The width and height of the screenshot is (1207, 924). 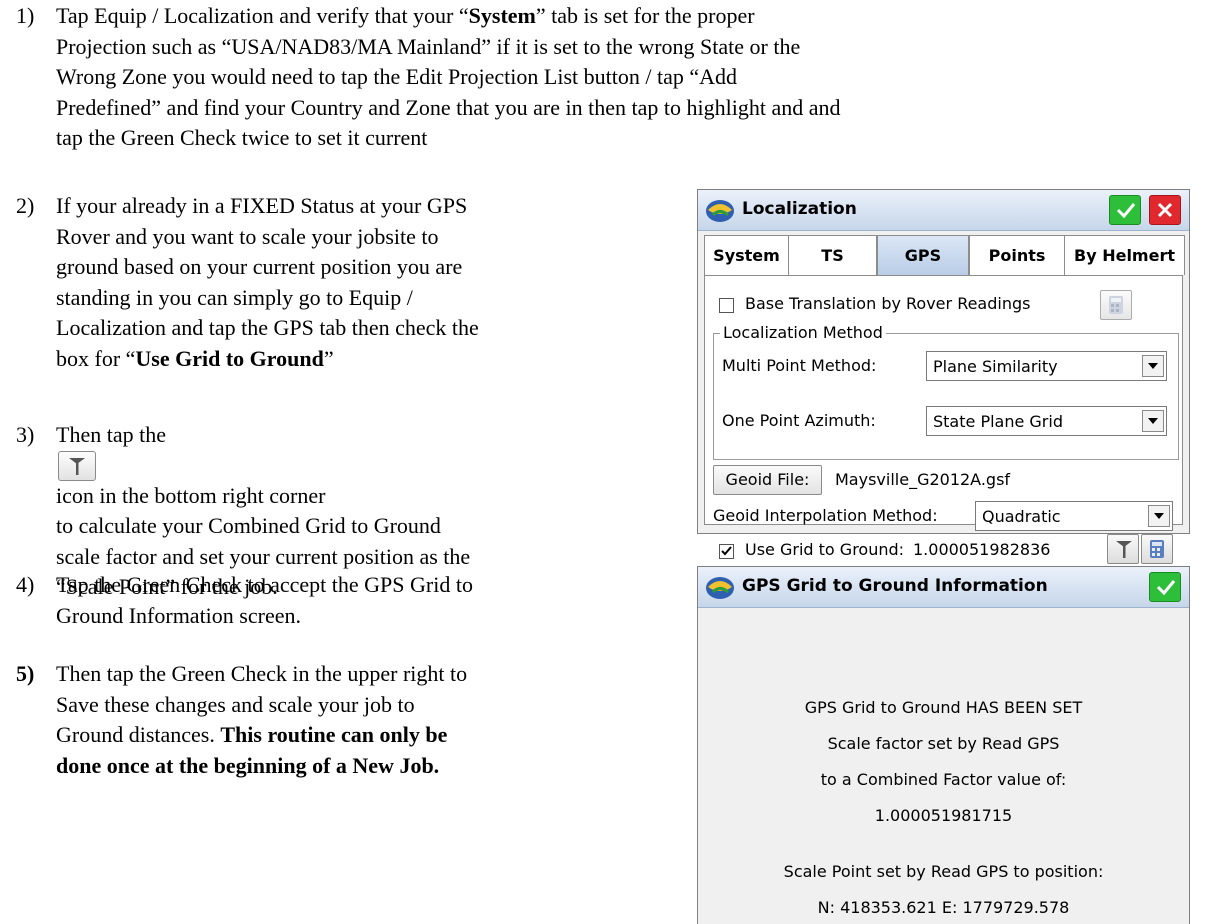 I want to click on cancel-button, so click(x=1165, y=210).